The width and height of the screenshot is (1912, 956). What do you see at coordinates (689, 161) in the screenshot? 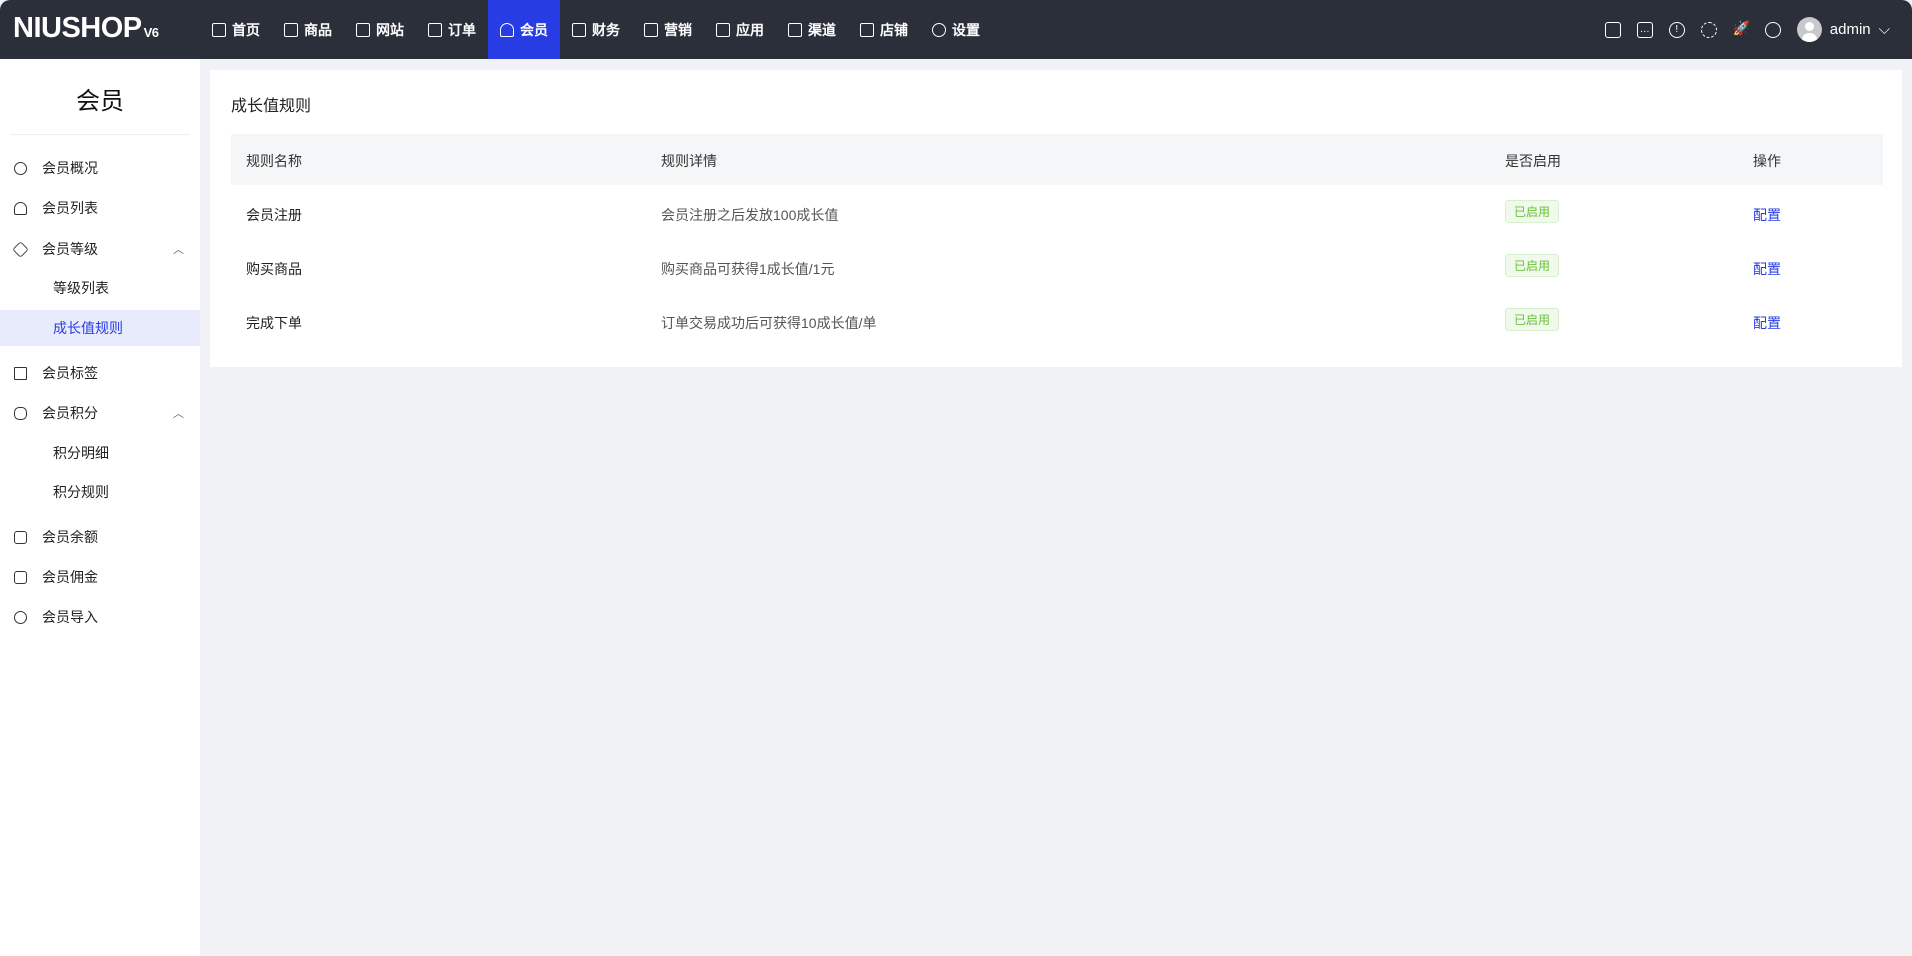
I see `column-header: 规则详情` at bounding box center [689, 161].